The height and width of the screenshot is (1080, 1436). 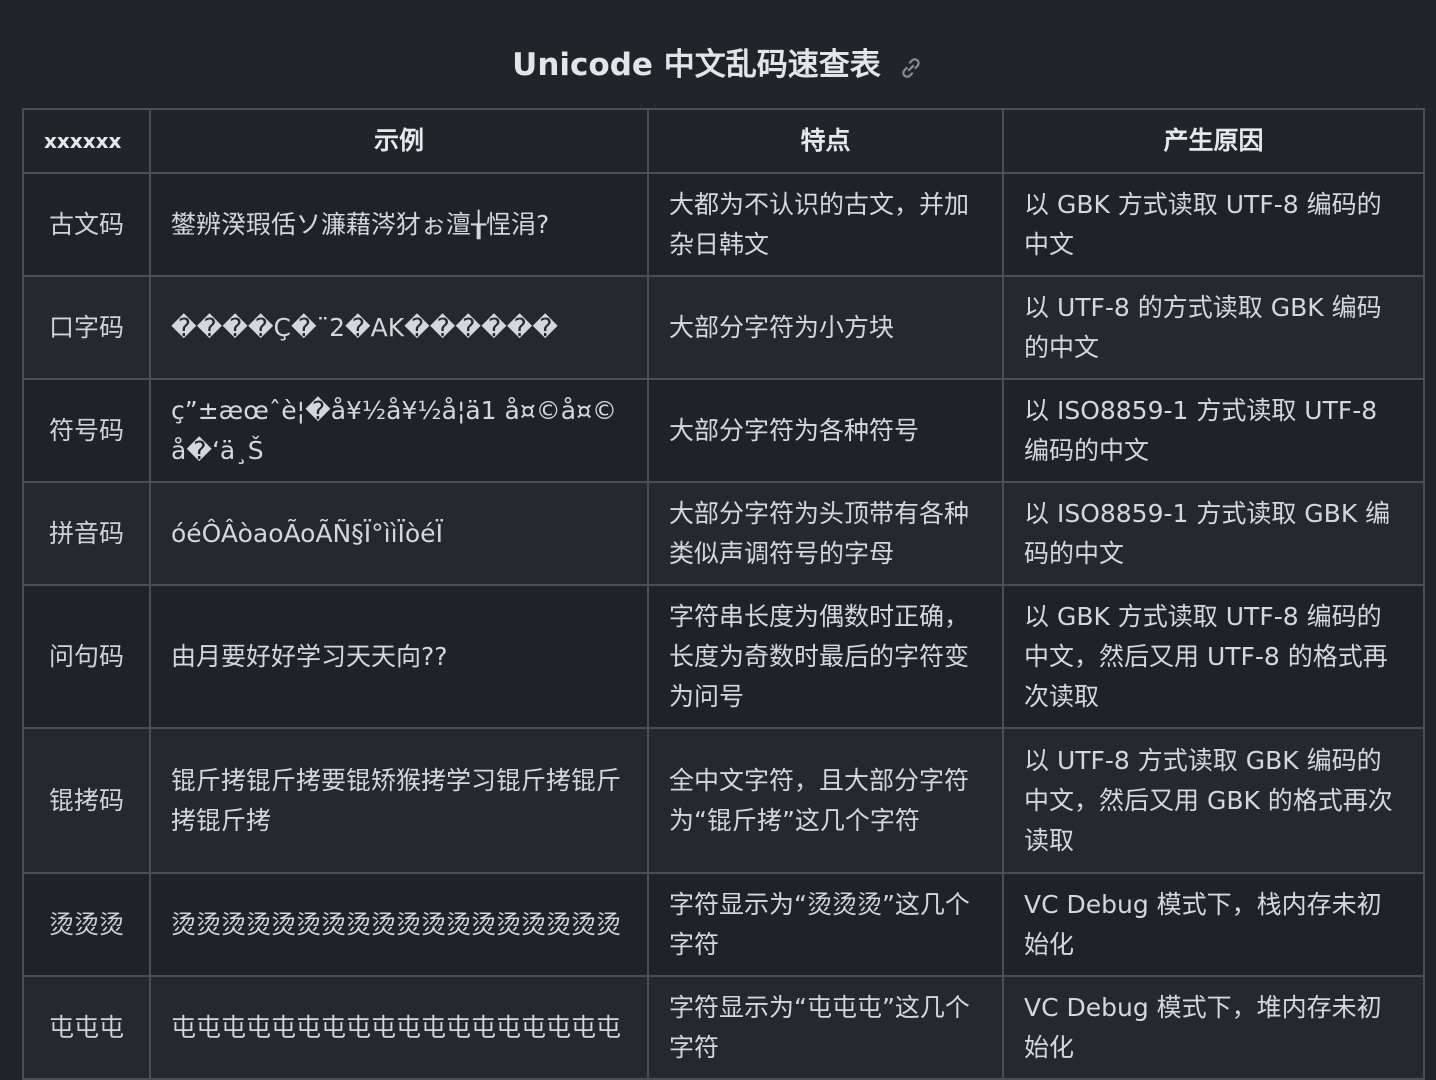 What do you see at coordinates (1213, 430) in the screenshot?
I see `row-cause: 以 ISO8859-1 方式读取 UTF-8 编码的中文` at bounding box center [1213, 430].